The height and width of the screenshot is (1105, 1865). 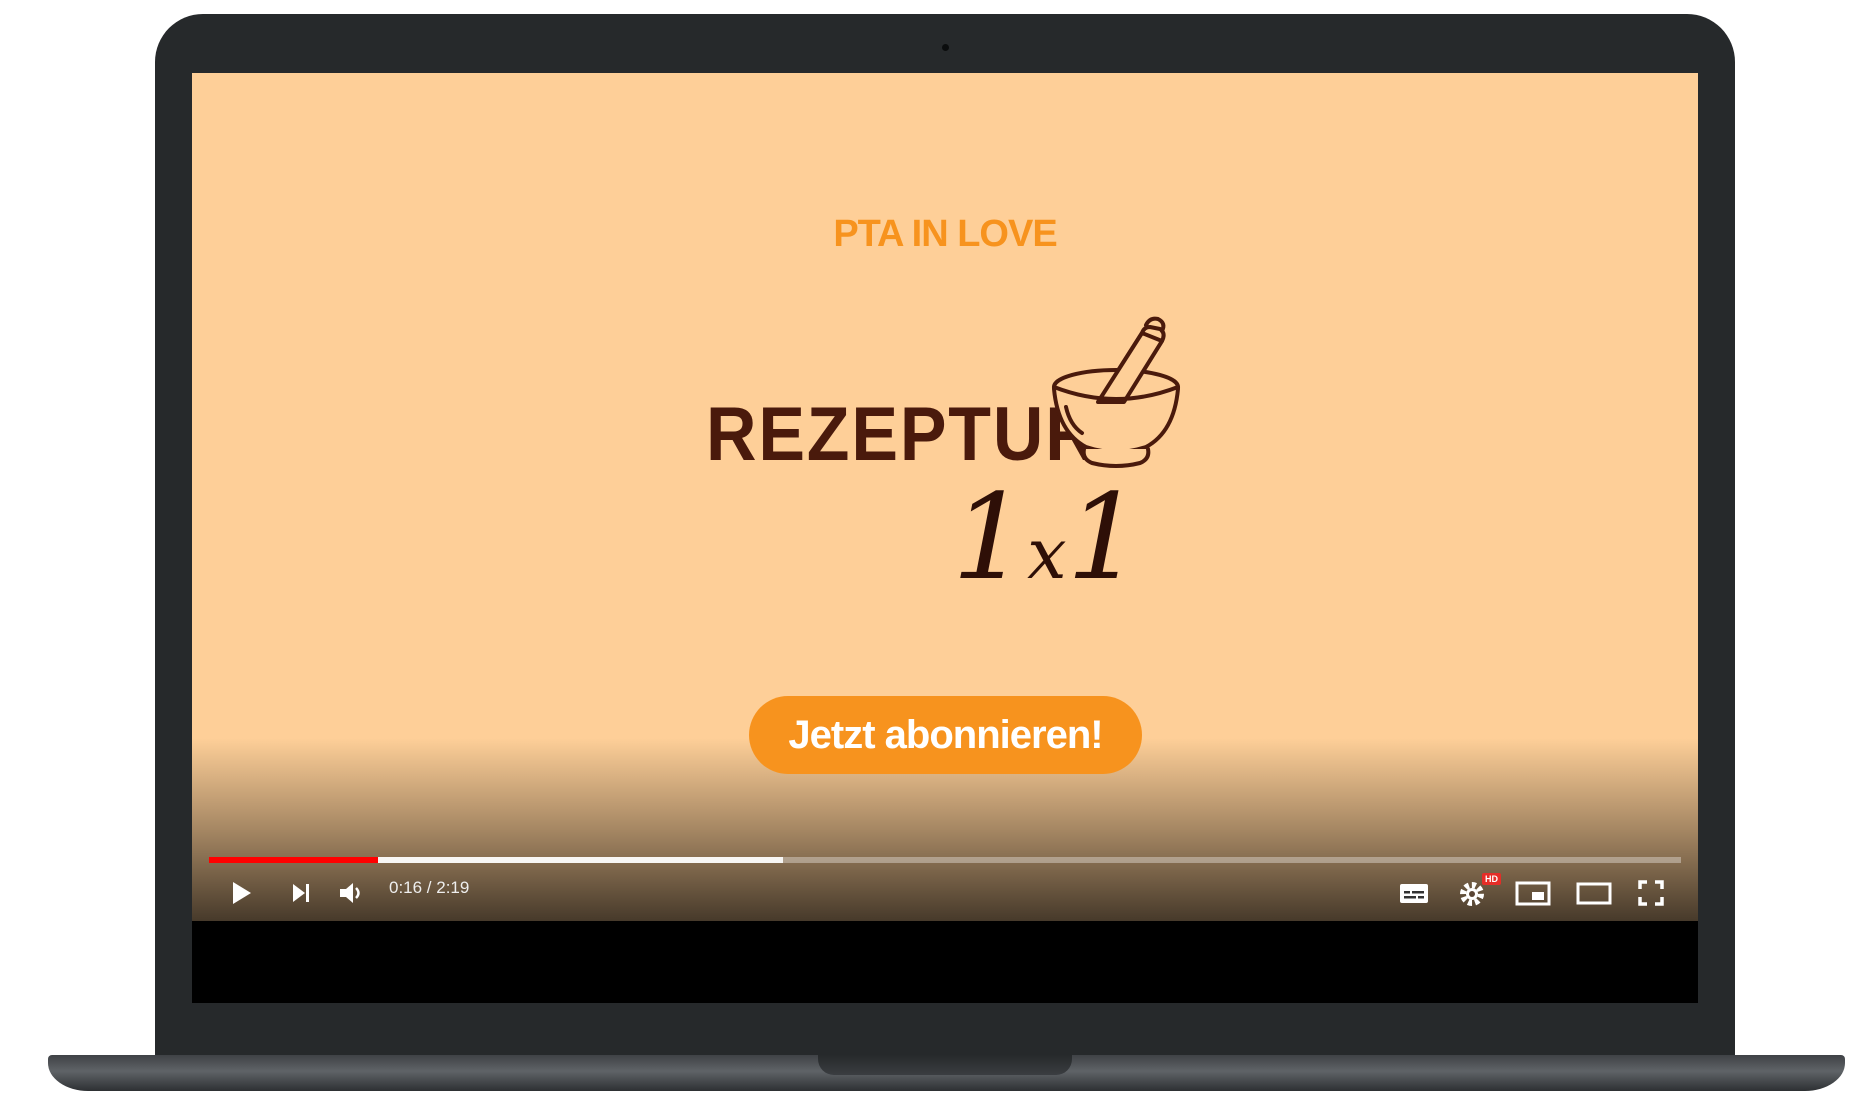 What do you see at coordinates (1104, 537) in the screenshot?
I see `title-one-right: 1` at bounding box center [1104, 537].